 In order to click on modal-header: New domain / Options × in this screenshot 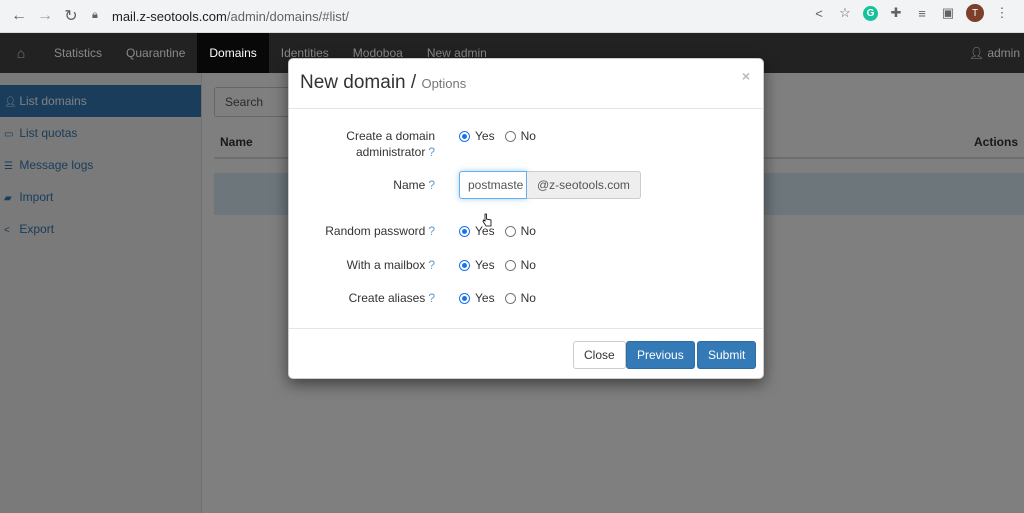, I will do `click(526, 84)`.